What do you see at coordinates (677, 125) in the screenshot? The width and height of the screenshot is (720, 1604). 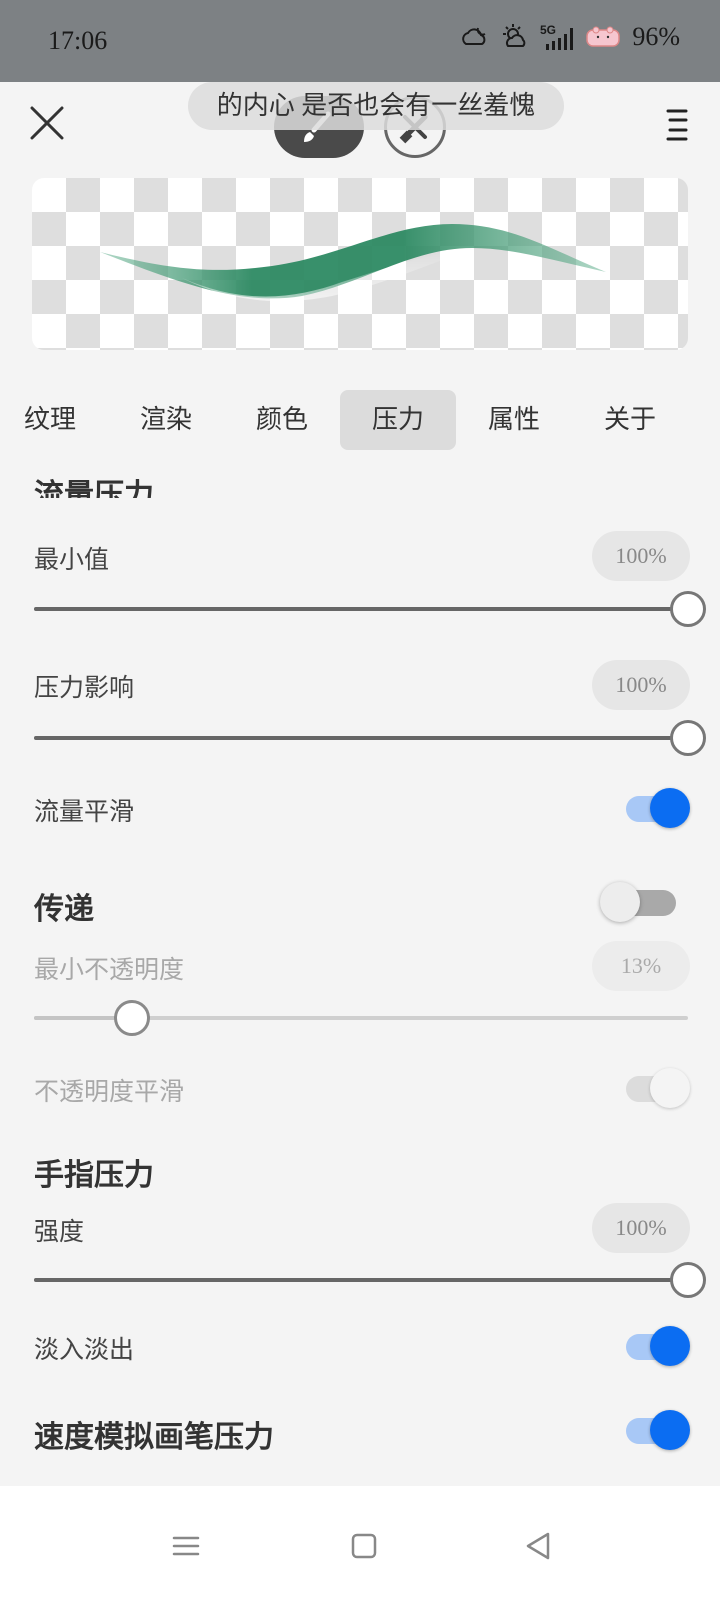 I see `menu-icon` at bounding box center [677, 125].